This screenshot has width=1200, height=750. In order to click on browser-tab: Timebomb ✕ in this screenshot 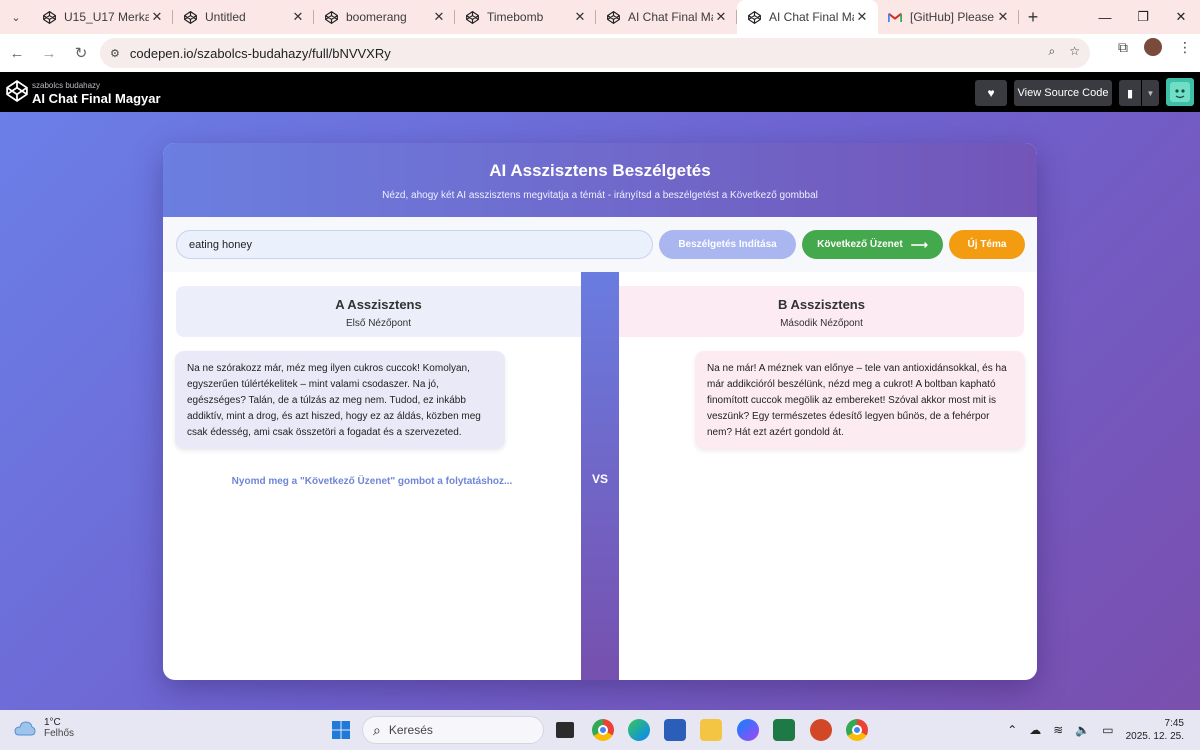, I will do `click(525, 17)`.